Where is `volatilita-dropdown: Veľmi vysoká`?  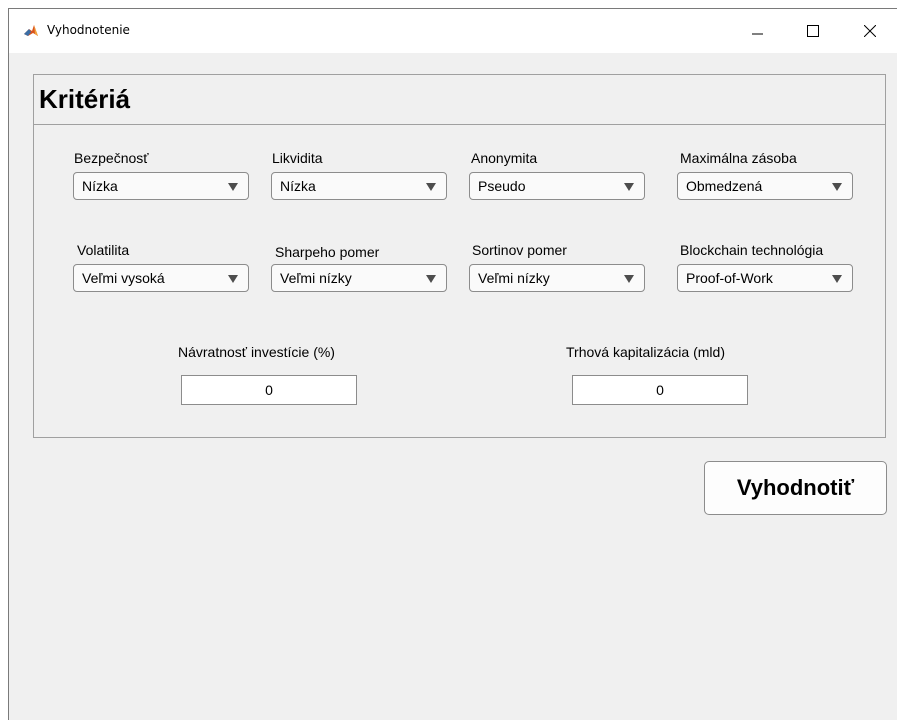 volatilita-dropdown: Veľmi vysoká is located at coordinates (161, 278).